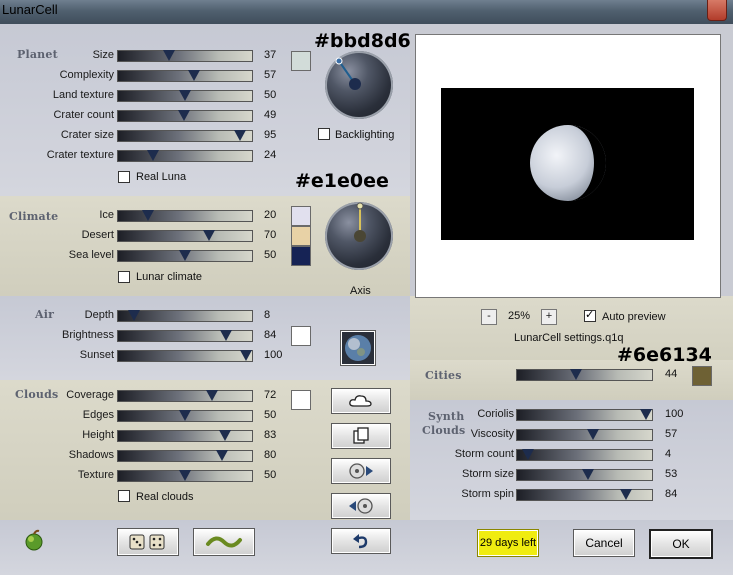  Describe the element at coordinates (301, 256) in the screenshot. I see `sea-color-swatch` at that location.